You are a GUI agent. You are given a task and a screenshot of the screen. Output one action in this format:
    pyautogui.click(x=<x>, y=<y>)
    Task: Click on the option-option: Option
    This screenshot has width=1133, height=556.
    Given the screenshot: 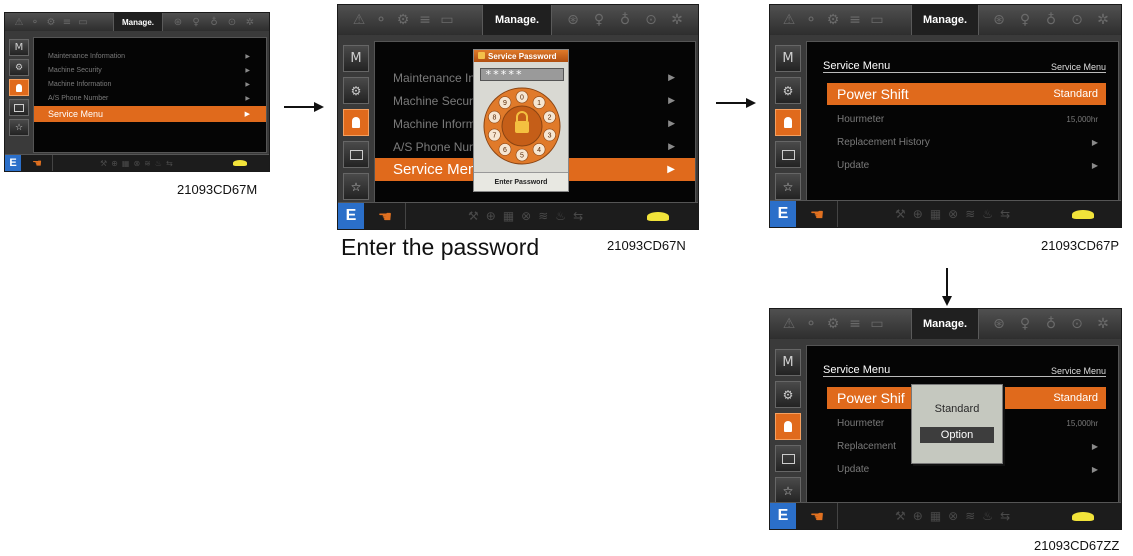 What is the action you would take?
    pyautogui.click(x=957, y=435)
    